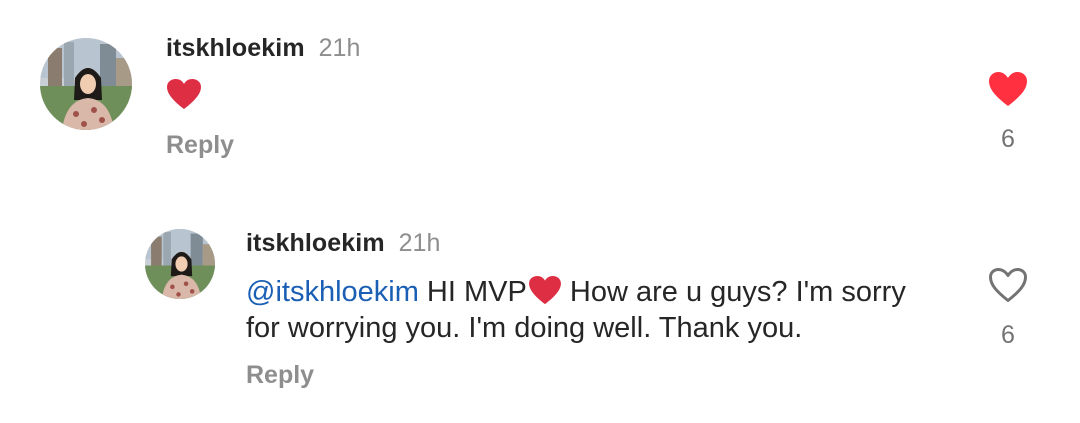  Describe the element at coordinates (733, 292) in the screenshot. I see `comment-text-part: How are u guys? I'm sorry` at that location.